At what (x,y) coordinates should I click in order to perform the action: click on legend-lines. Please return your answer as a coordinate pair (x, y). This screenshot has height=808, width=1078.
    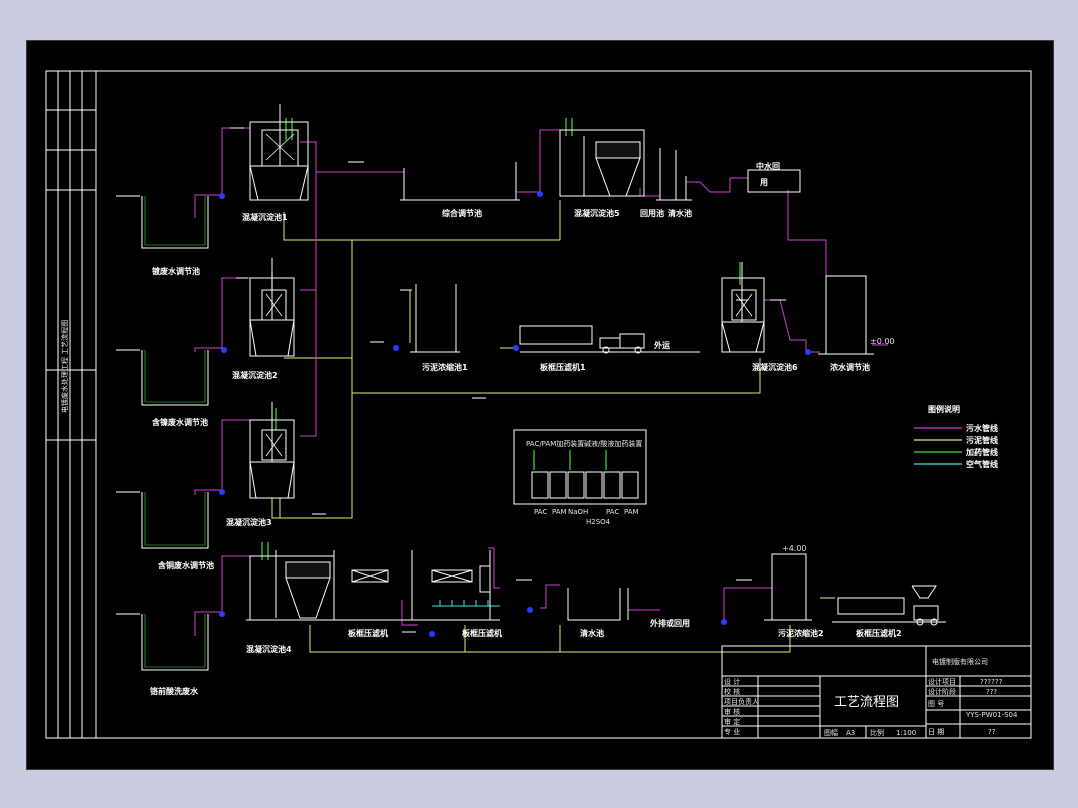
    Looking at the image, I should click on (938, 446).